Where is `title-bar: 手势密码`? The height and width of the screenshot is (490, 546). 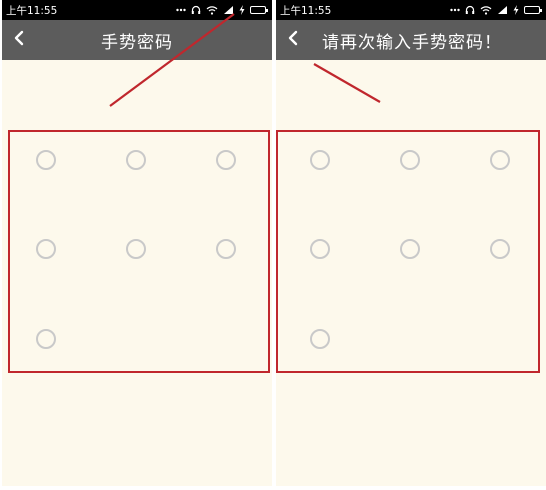 title-bar: 手势密码 is located at coordinates (137, 40).